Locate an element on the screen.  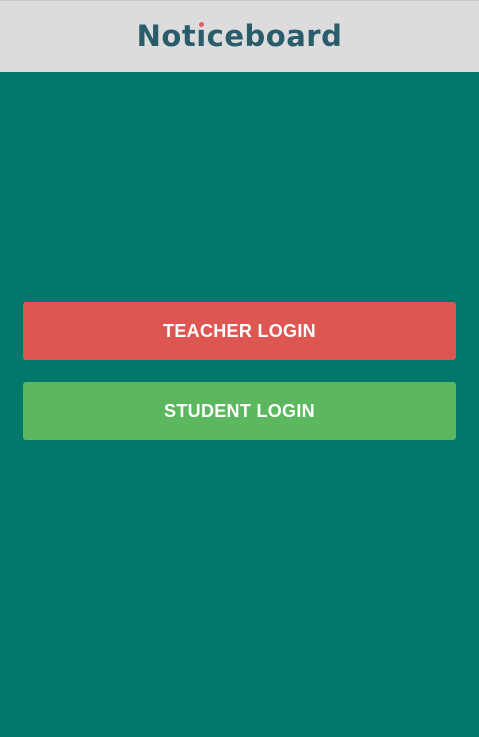
logo-dot-icon is located at coordinates (201, 24).